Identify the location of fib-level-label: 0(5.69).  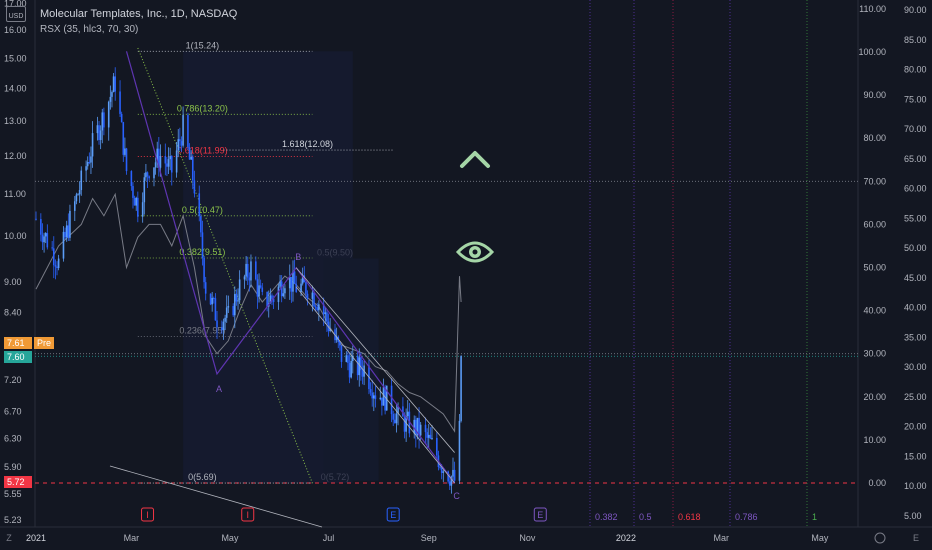
(202, 477).